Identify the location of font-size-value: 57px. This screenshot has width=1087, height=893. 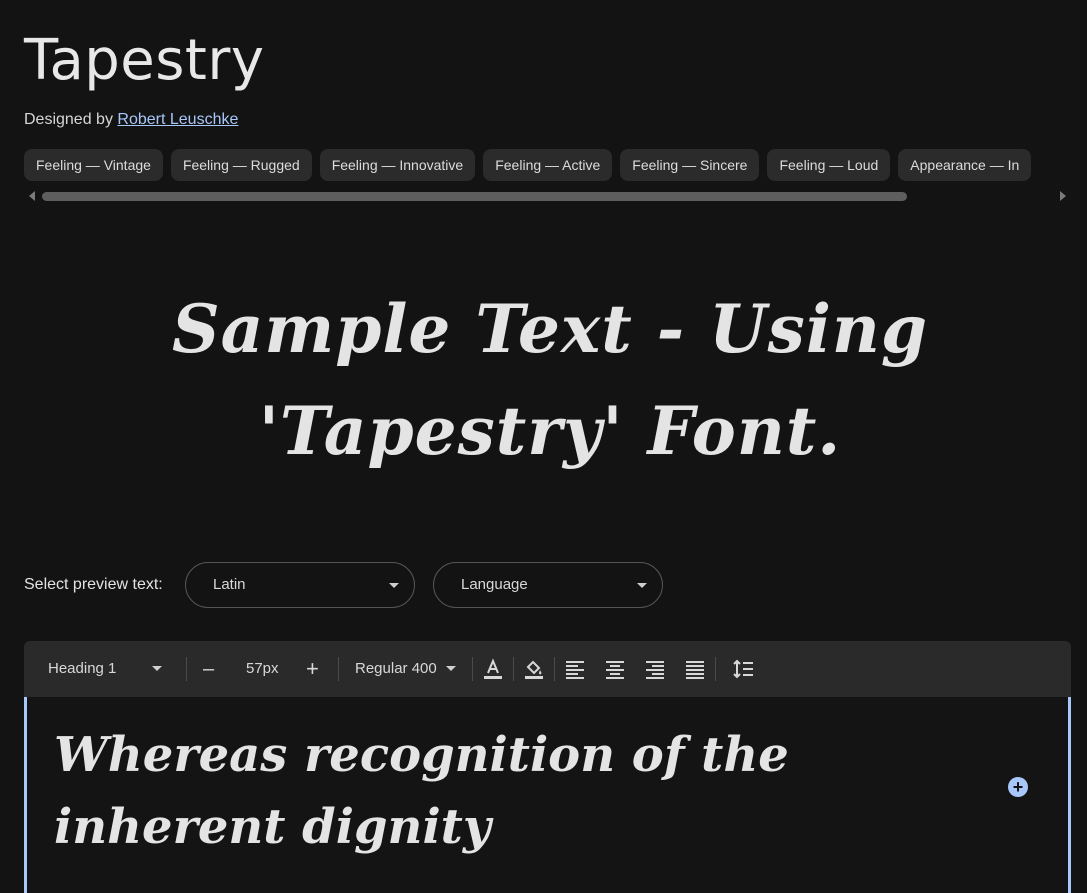
(262, 669).